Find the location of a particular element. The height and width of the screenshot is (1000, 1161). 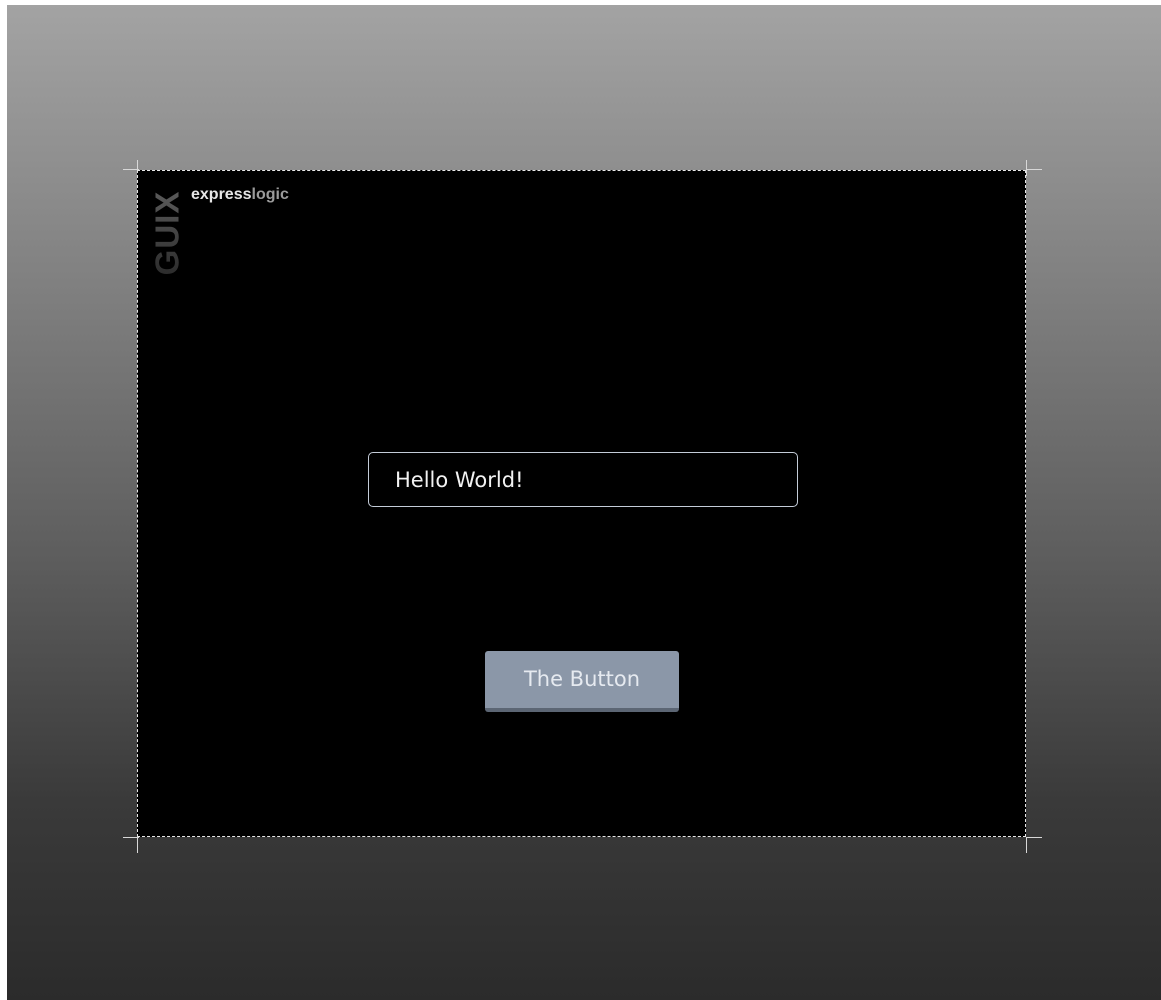

crop-mark-bottom-right-h is located at coordinates (1034, 837).